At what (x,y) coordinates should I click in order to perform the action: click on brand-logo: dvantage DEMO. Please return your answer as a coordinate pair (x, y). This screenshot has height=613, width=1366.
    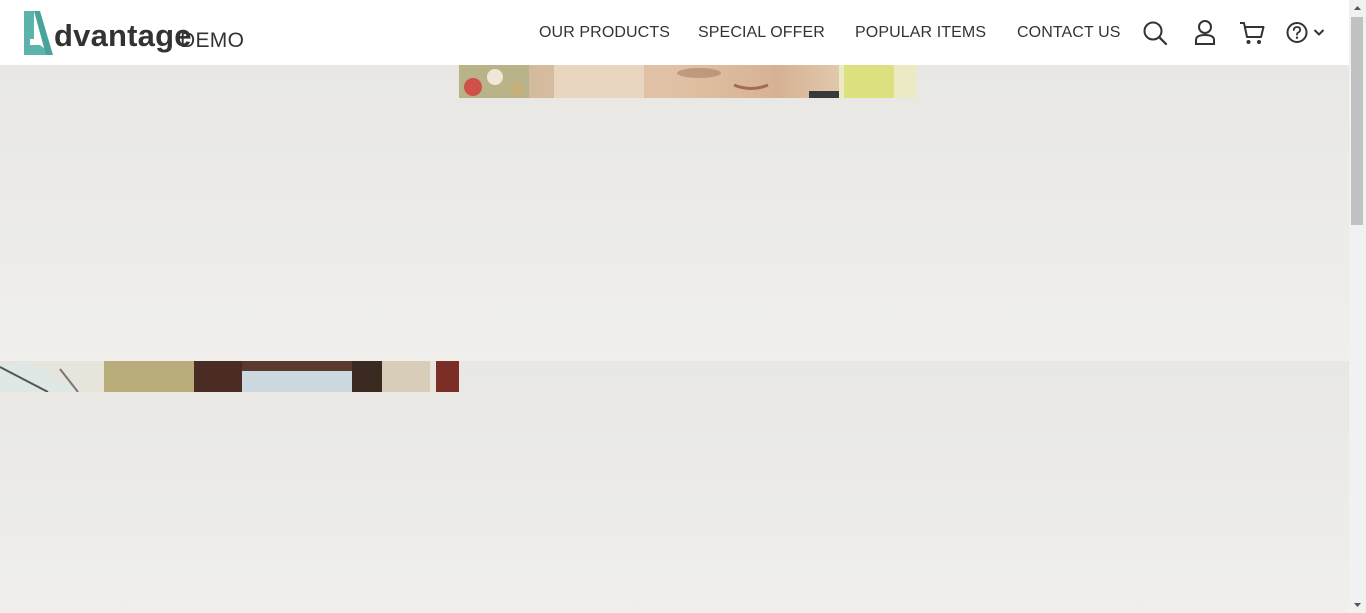
    Looking at the image, I should click on (122, 32).